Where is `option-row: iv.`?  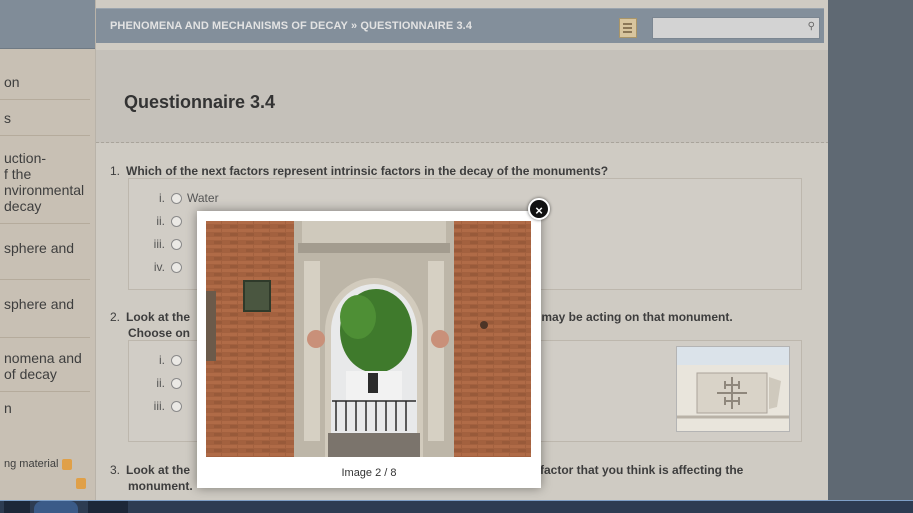
option-row: iv. is located at coordinates (163, 267).